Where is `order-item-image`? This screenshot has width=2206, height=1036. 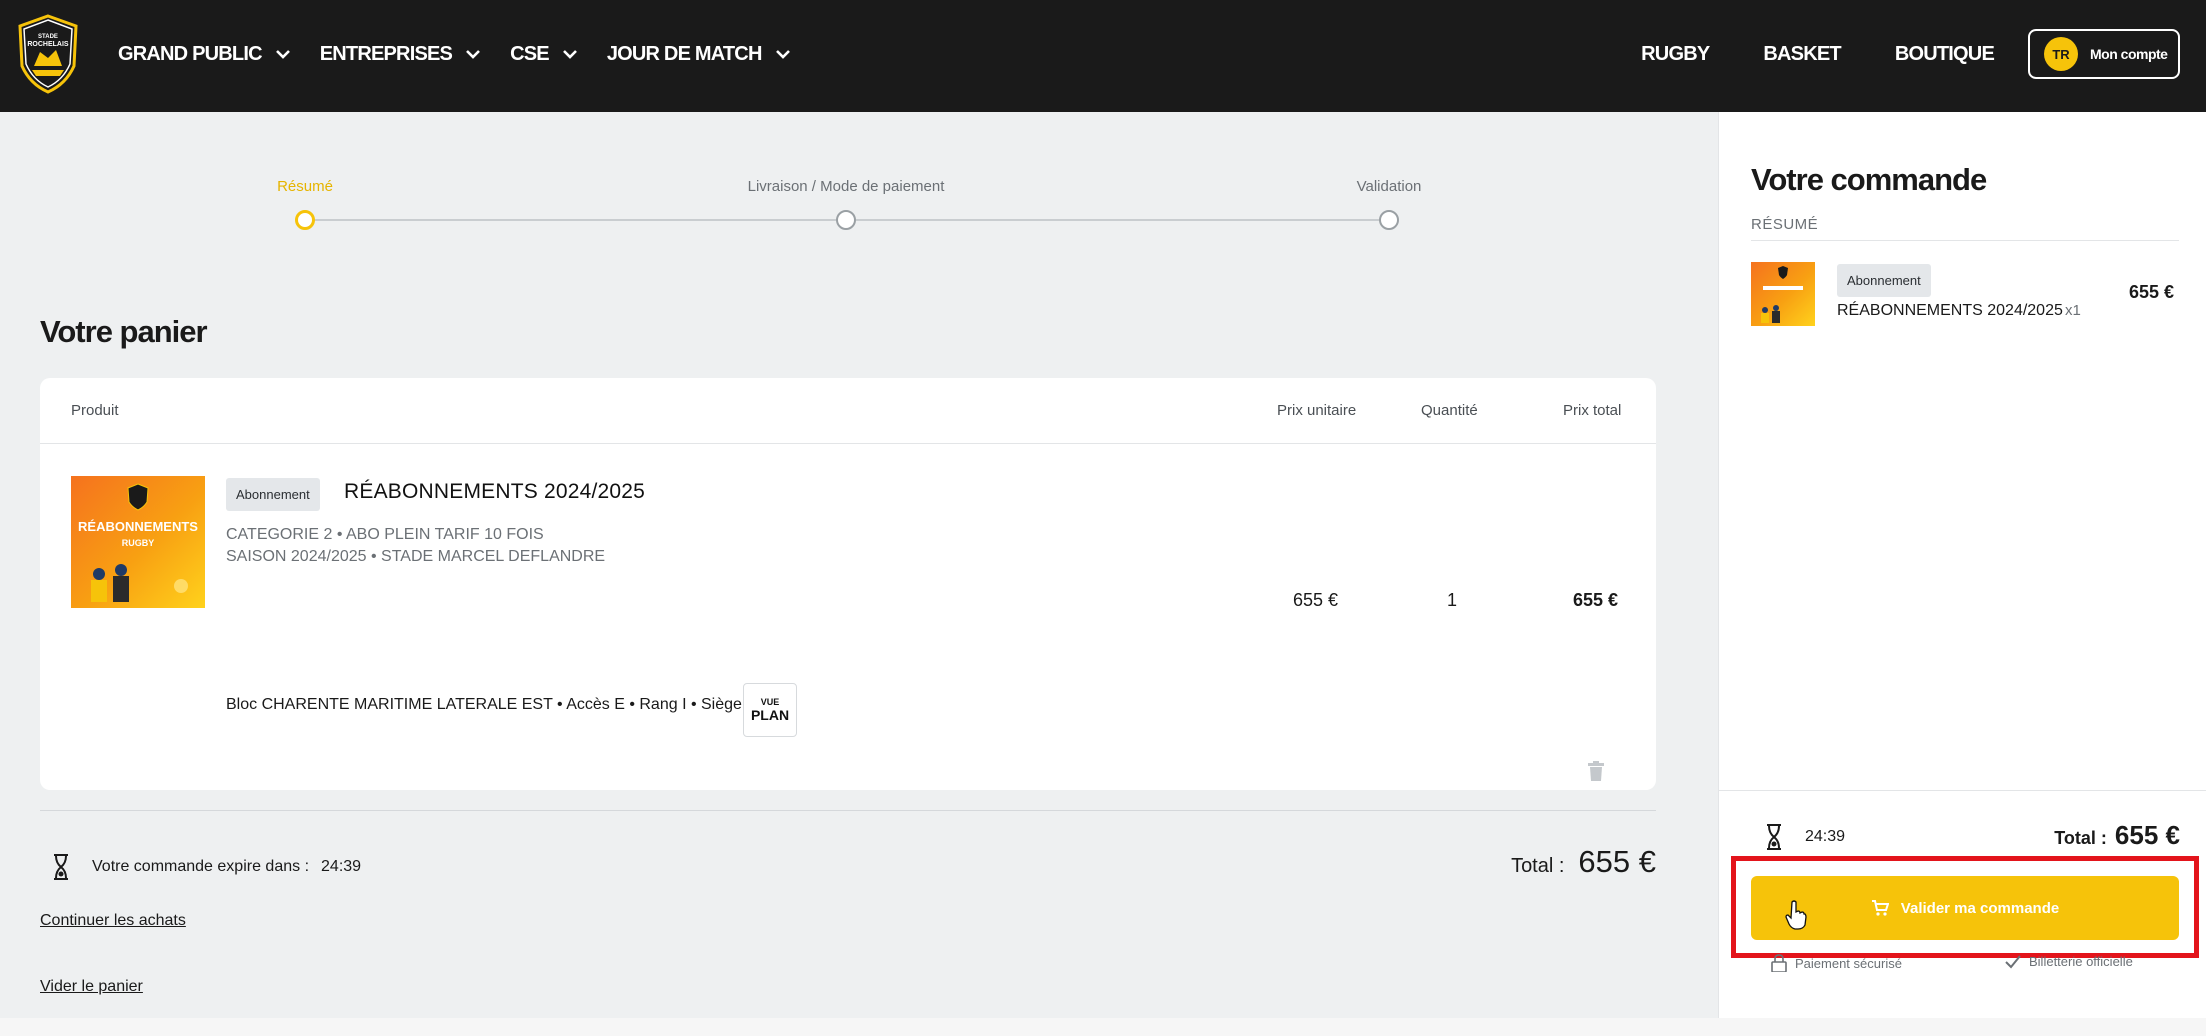
order-item-image is located at coordinates (1783, 294).